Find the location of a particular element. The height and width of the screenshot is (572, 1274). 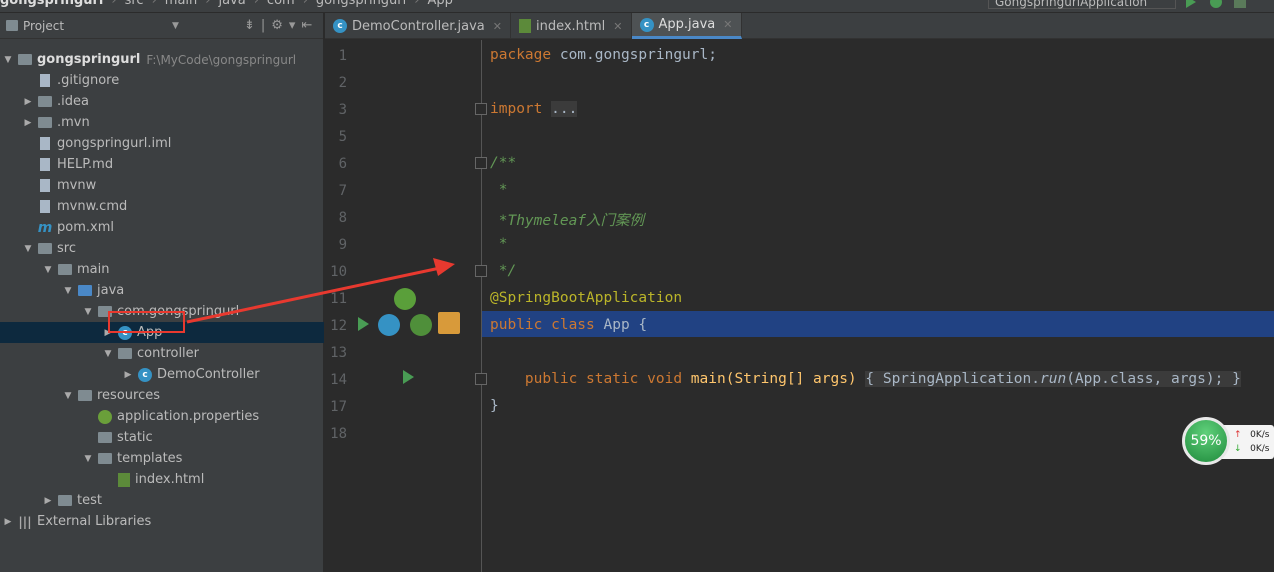

tree-item: gongspringurl.iml is located at coordinates (162, 143).